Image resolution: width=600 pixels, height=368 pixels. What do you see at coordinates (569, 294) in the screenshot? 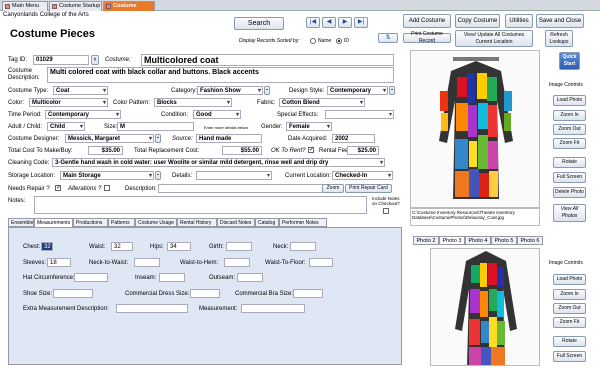
I see `zoom-in-button-2: Zoom In` at bounding box center [569, 294].